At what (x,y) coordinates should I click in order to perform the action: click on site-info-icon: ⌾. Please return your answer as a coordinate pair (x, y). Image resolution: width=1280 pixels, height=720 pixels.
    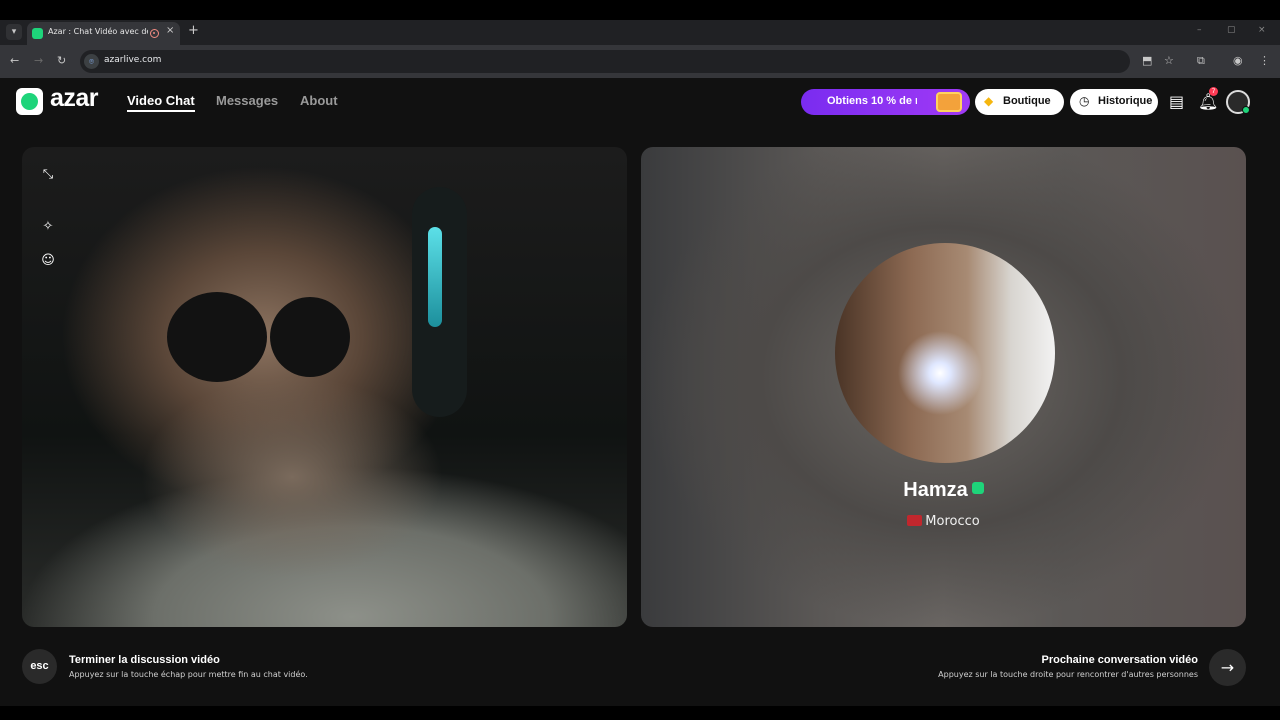
    Looking at the image, I should click on (91, 61).